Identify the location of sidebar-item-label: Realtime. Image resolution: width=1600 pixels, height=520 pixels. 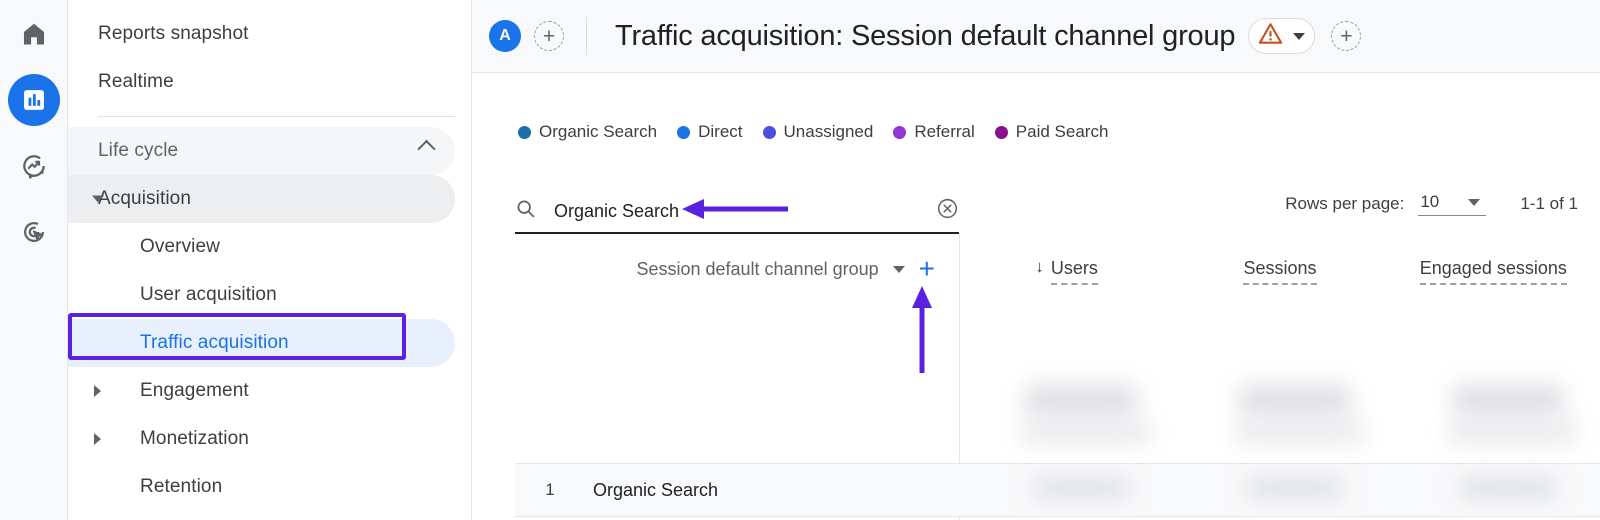
(136, 81).